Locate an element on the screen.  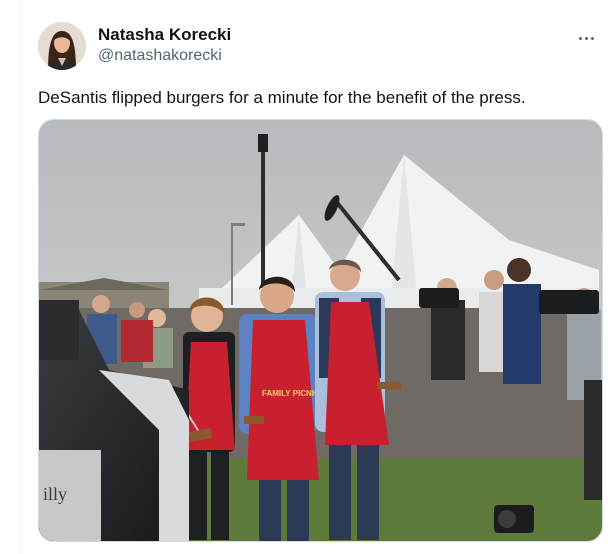
author-display-name: Natasha Korecki is located at coordinates (164, 35).